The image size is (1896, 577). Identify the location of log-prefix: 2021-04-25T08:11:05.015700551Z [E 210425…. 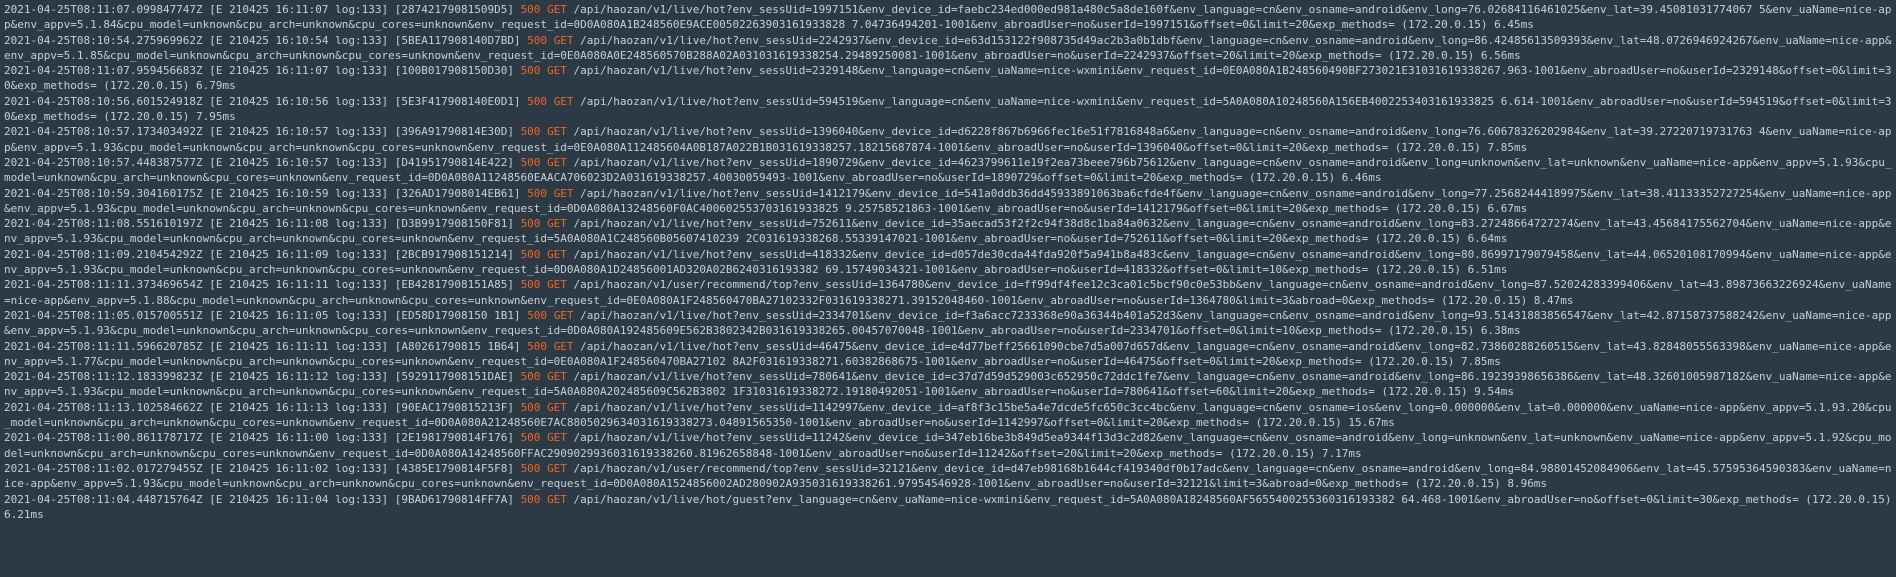
(266, 315).